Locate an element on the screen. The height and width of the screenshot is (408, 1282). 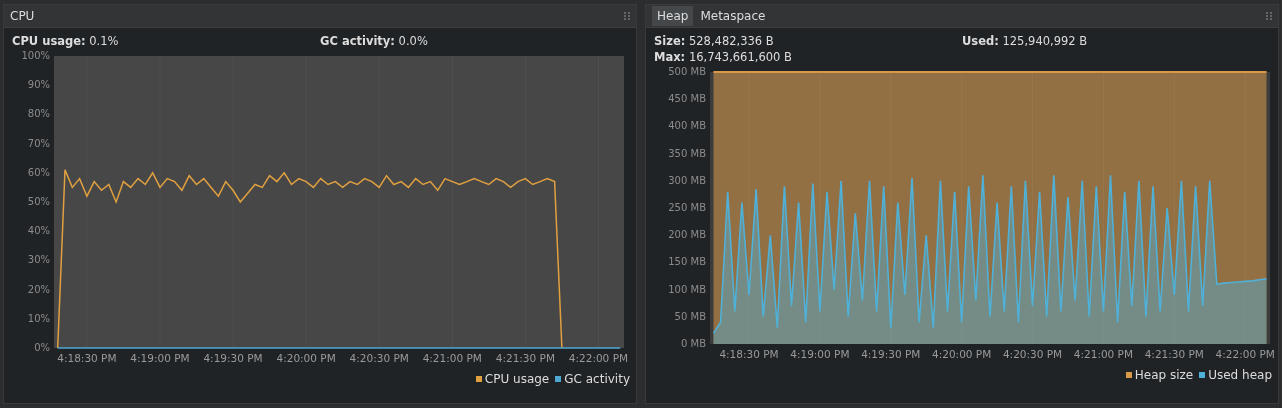
y-tick-label: 20% is located at coordinates (38, 289).